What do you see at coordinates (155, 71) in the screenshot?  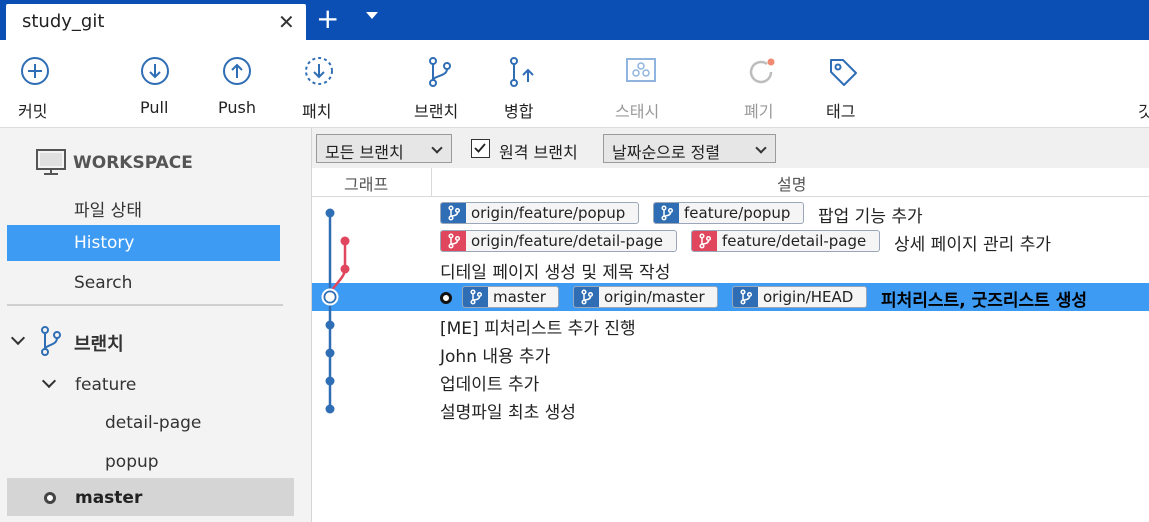 I see `pull-icon` at bounding box center [155, 71].